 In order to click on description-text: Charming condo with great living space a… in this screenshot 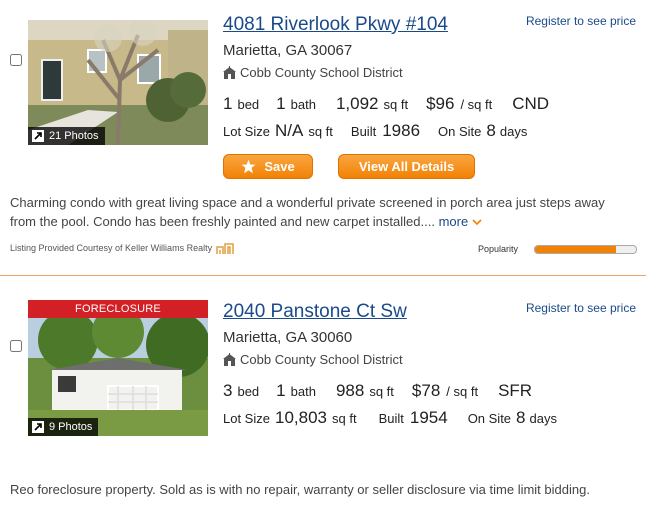, I will do `click(307, 212)`.